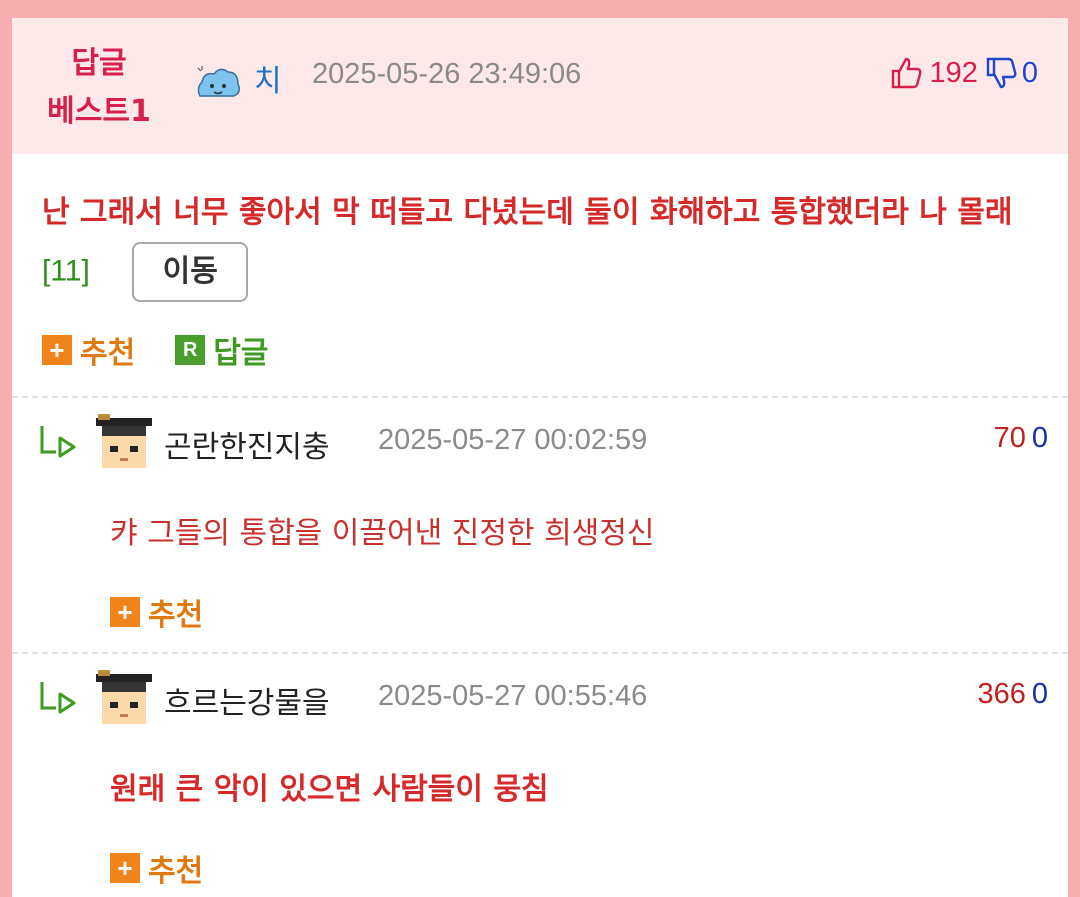 This screenshot has width=1080, height=897. I want to click on reply-author-name: 곤란한진지충, so click(247, 444).